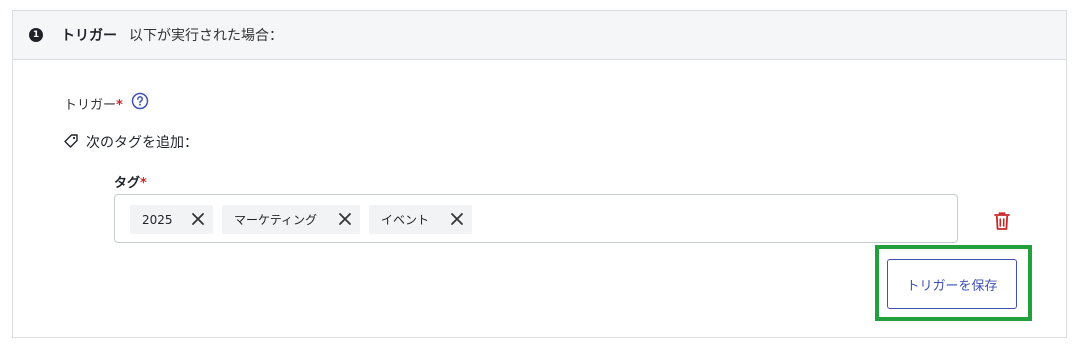  What do you see at coordinates (405, 220) in the screenshot?
I see `tag-chip-label: イベント` at bounding box center [405, 220].